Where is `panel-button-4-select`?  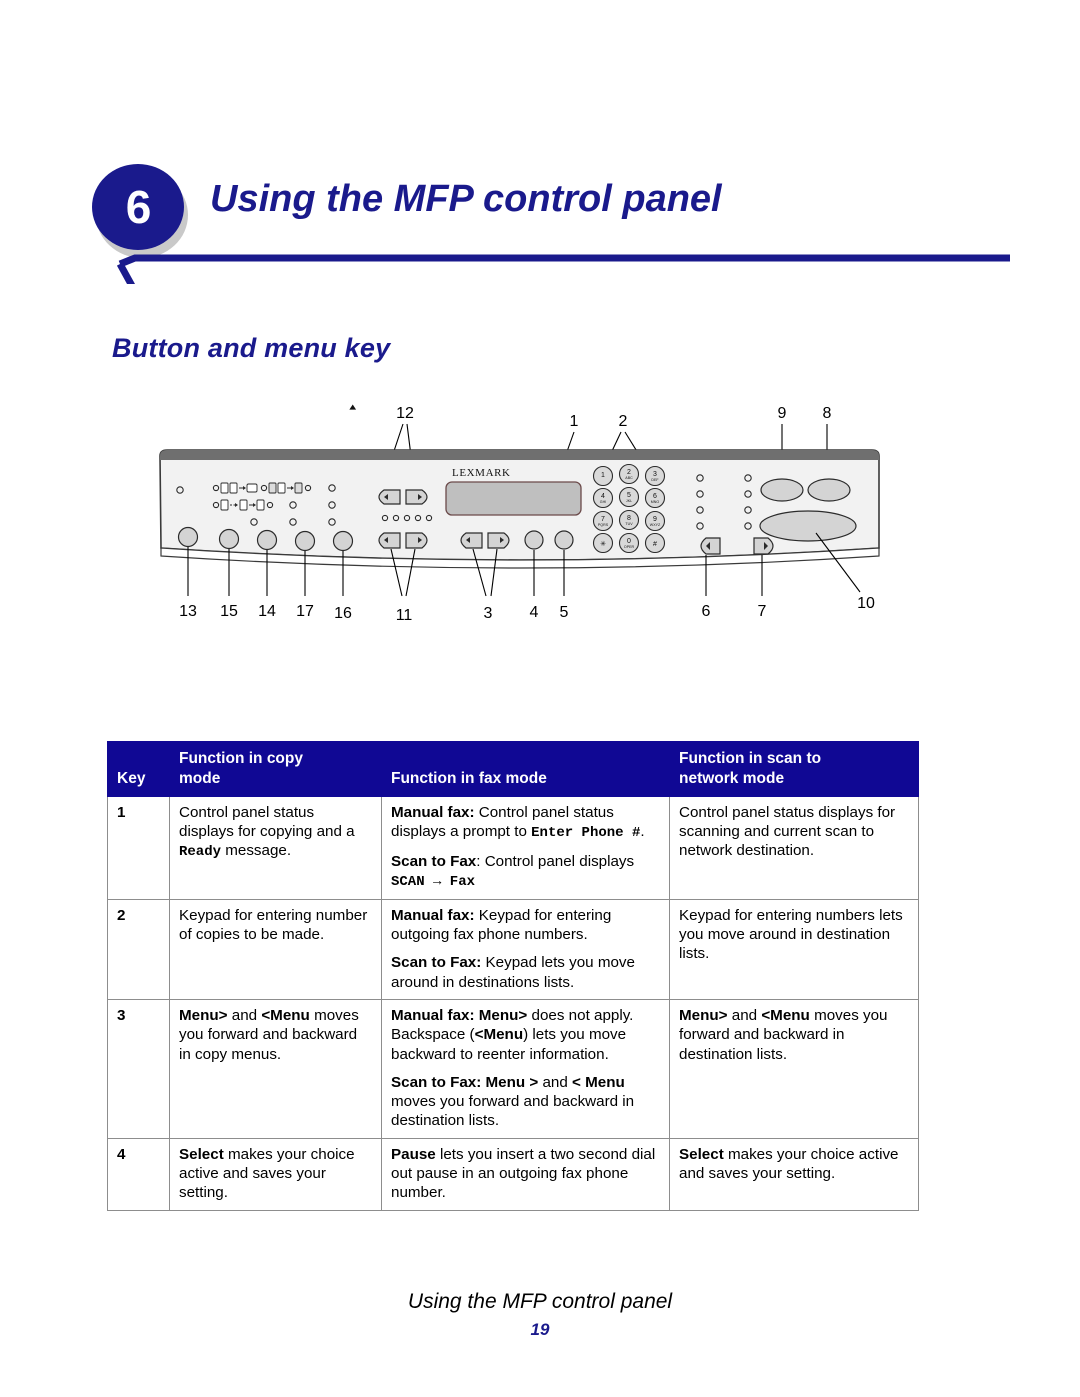 panel-button-4-select is located at coordinates (534, 540).